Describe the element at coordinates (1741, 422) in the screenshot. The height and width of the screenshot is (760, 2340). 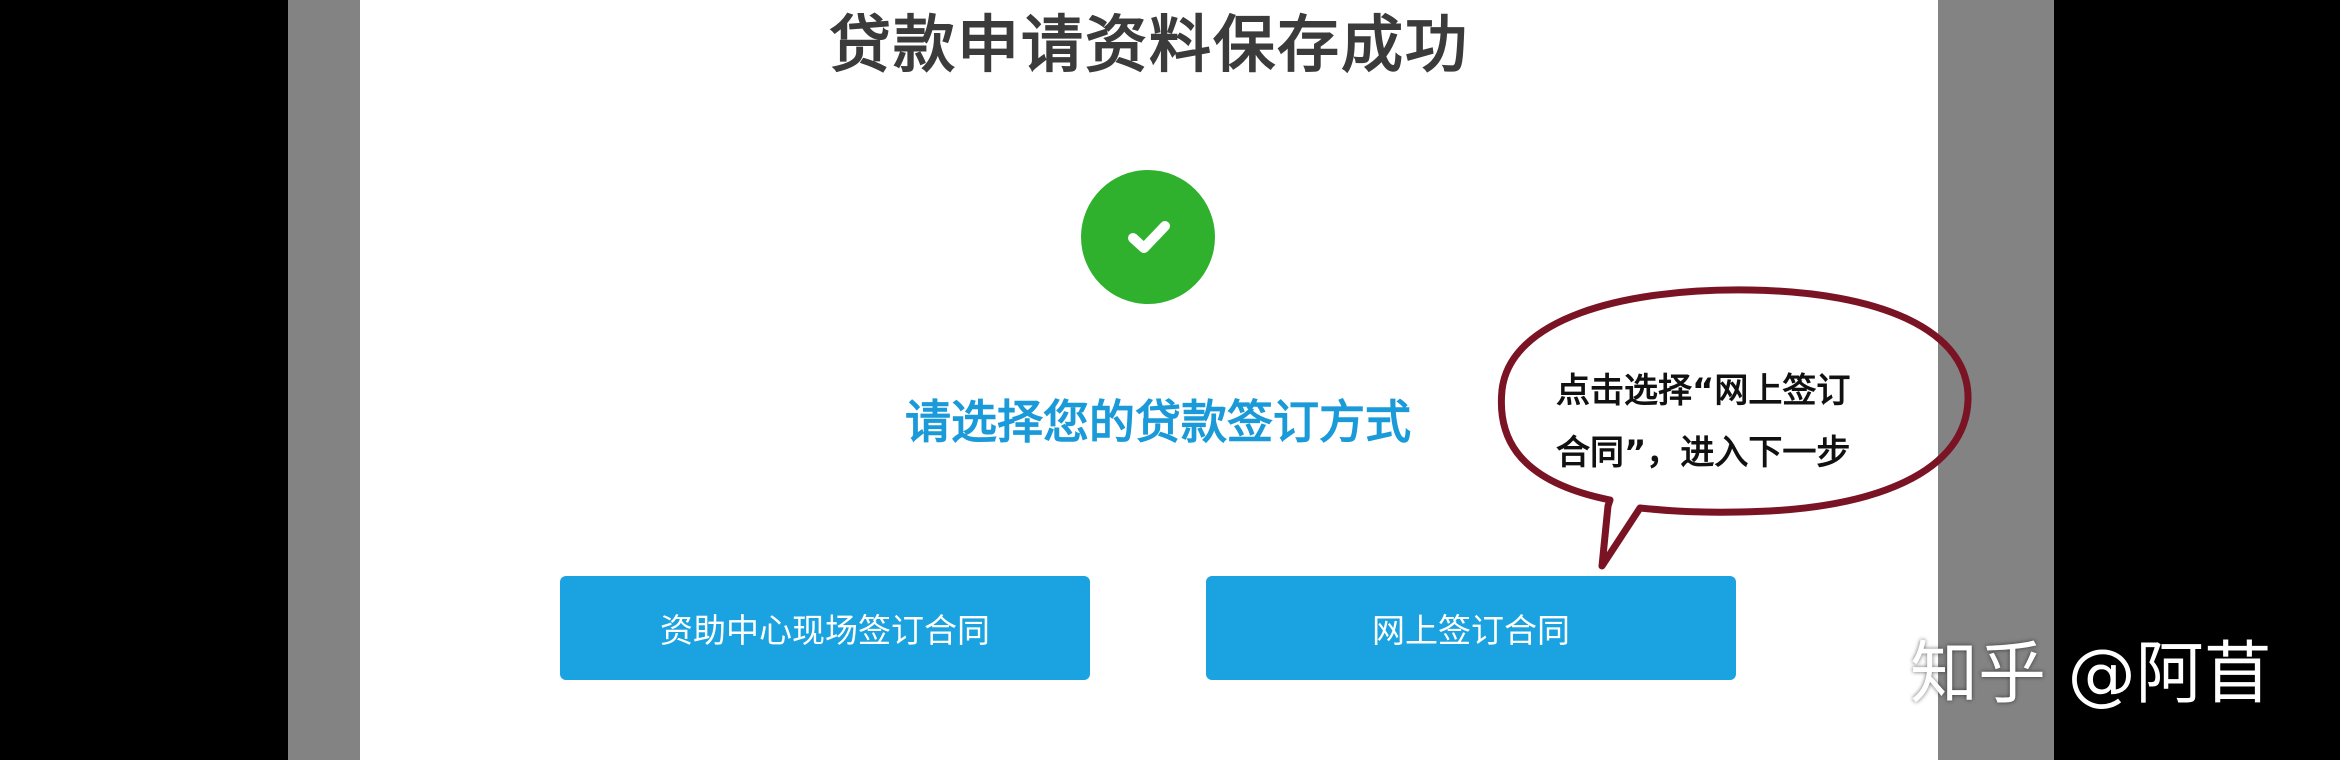
I see `annotation-text: 点击选择“网上签订 合同”，进入下一步` at that location.